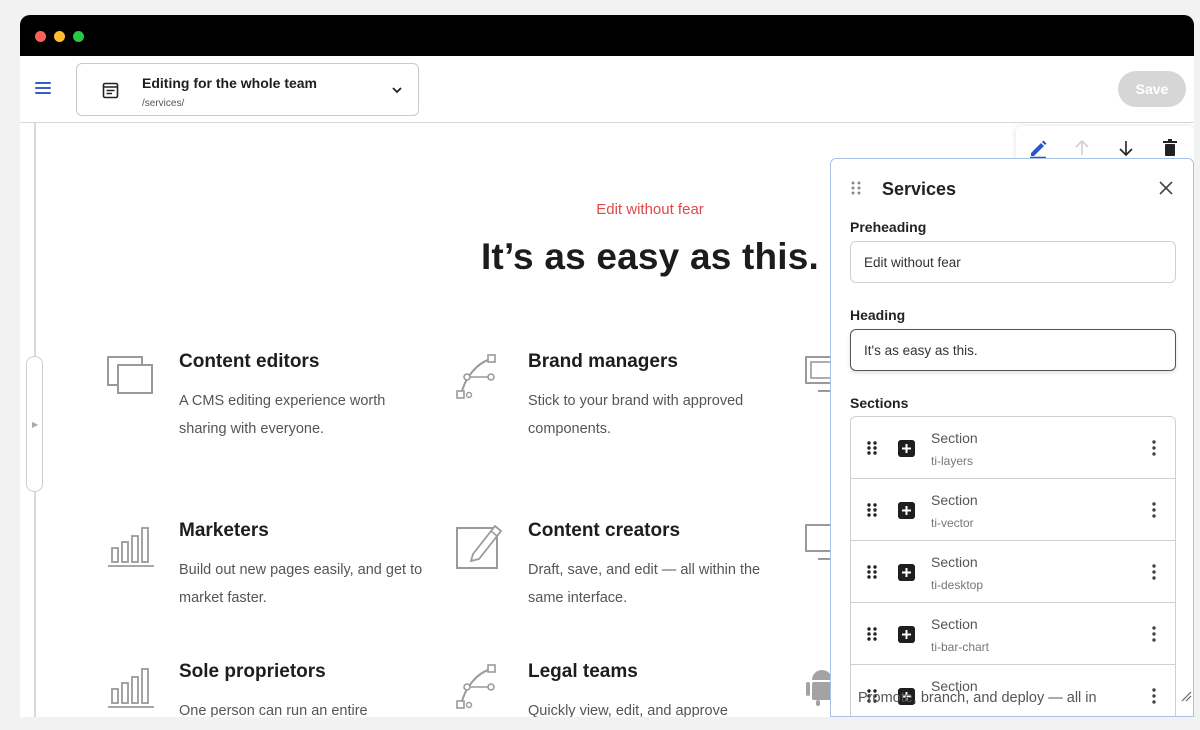 This screenshot has height=730, width=1200. What do you see at coordinates (878, 315) in the screenshot?
I see `heading-label: Heading` at bounding box center [878, 315].